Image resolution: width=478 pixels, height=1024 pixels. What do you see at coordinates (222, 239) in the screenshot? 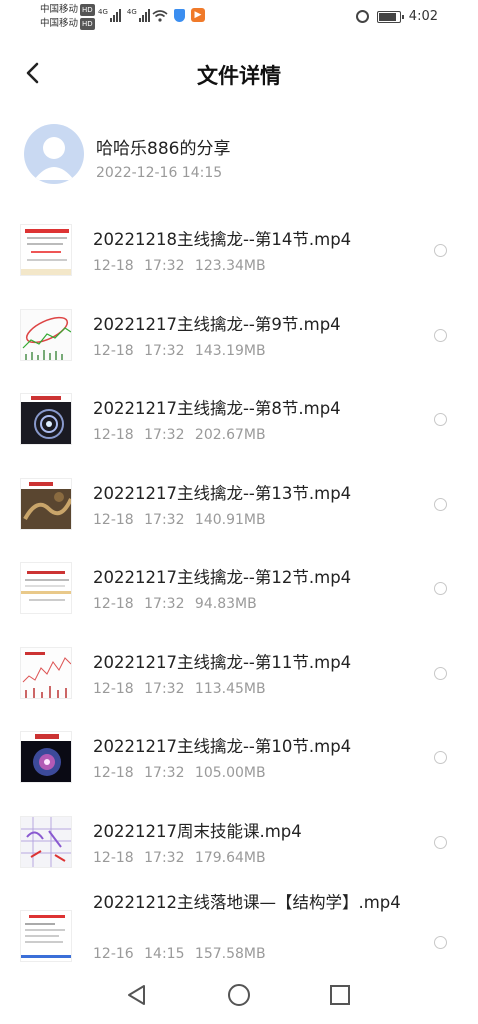
I see `file-name: 20221218主线擒龙--第14节.mp4` at bounding box center [222, 239].